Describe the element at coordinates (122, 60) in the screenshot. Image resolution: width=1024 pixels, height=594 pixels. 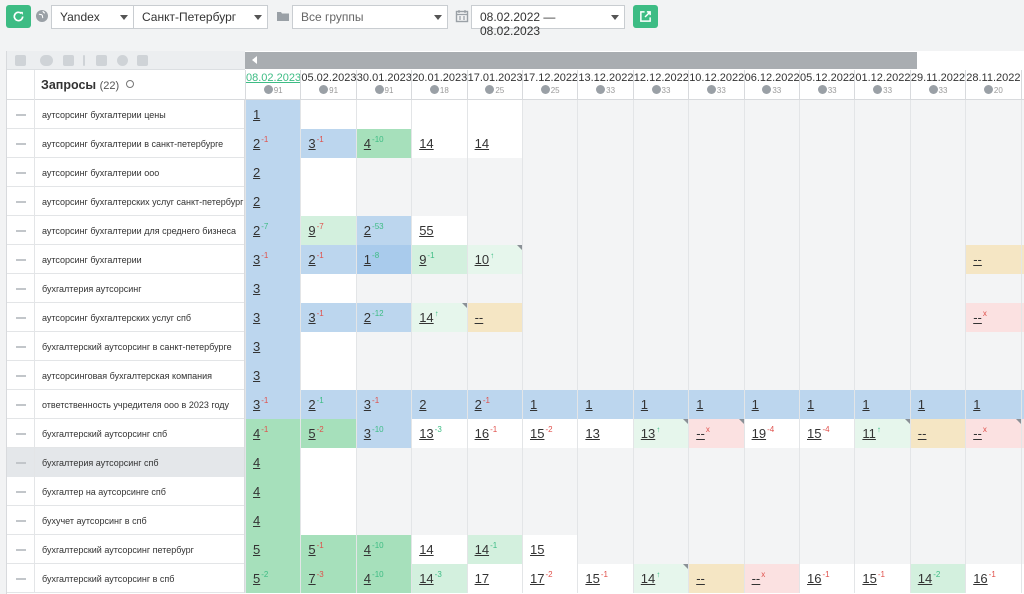
I see `contrast-icon` at that location.